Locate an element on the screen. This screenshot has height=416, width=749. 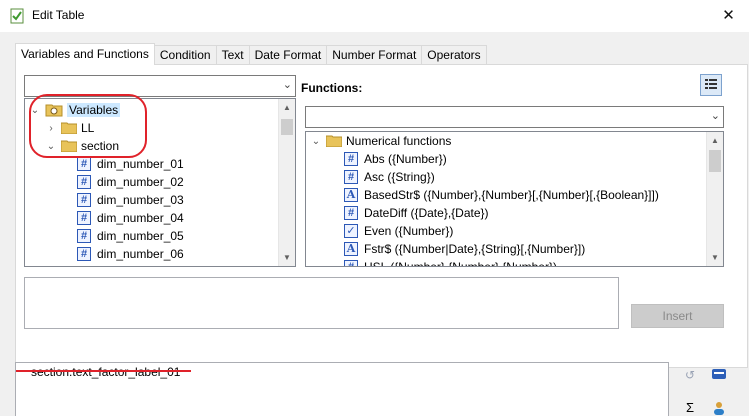
title-bar: Edit Table ✕ is located at coordinates (374, 16).